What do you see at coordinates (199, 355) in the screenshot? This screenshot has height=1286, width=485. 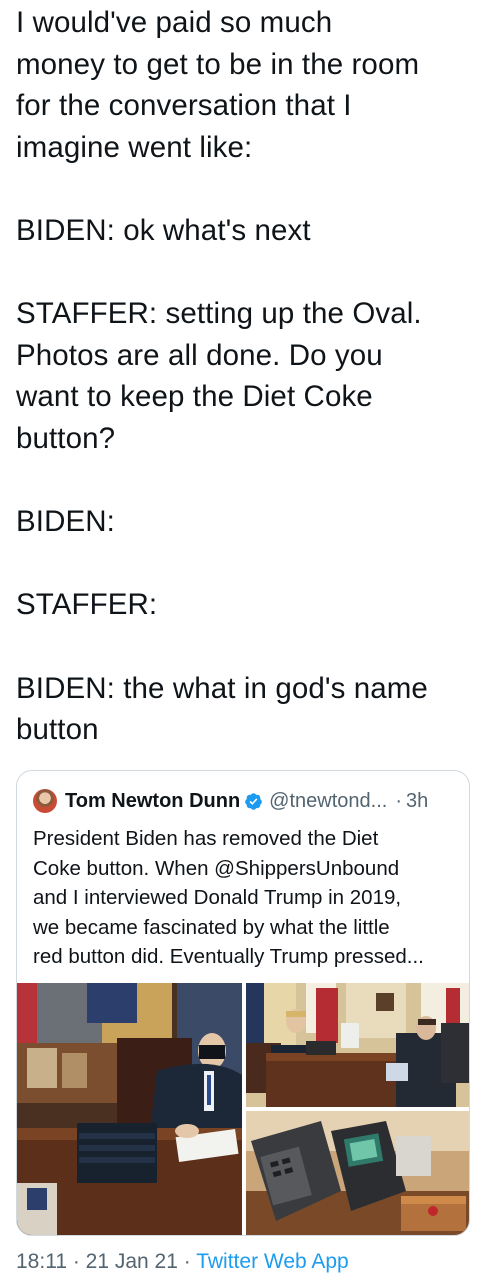 I see `tweet-text-line: Photos are all done. Do you` at bounding box center [199, 355].